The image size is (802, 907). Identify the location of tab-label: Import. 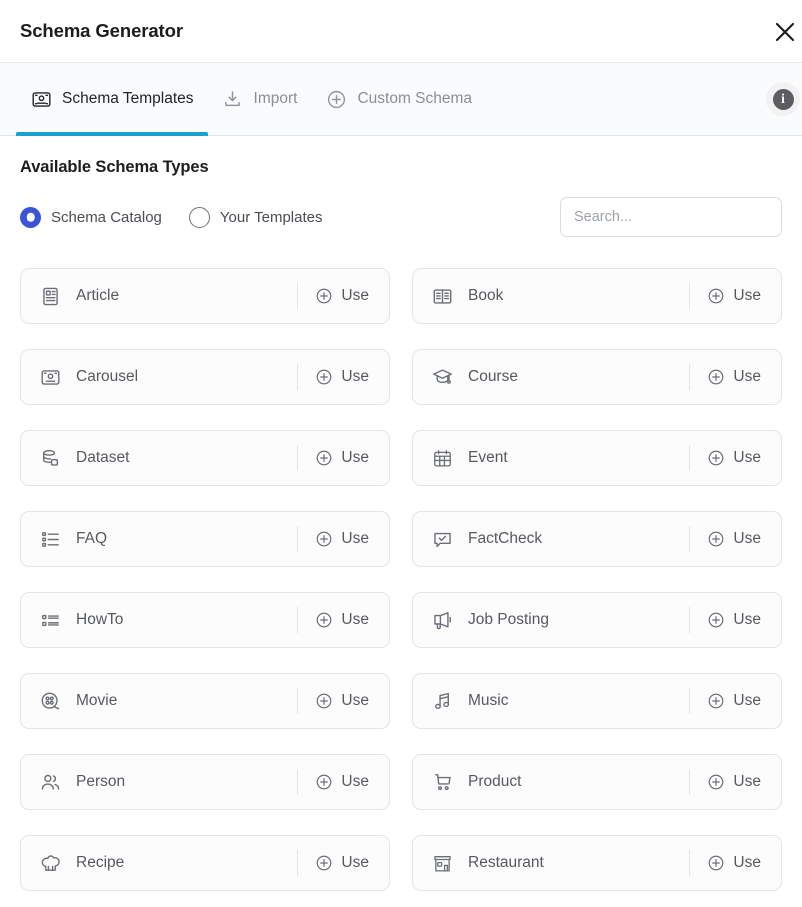
(275, 99).